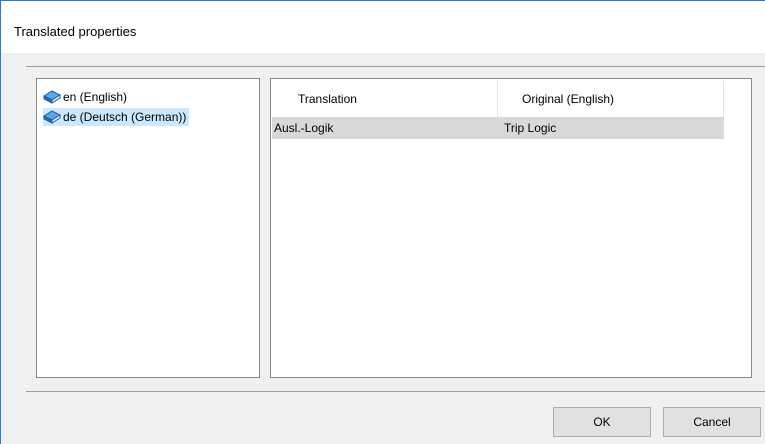 This screenshot has height=444, width=765. Describe the element at coordinates (95, 97) in the screenshot. I see `language-label: en (English)` at that location.